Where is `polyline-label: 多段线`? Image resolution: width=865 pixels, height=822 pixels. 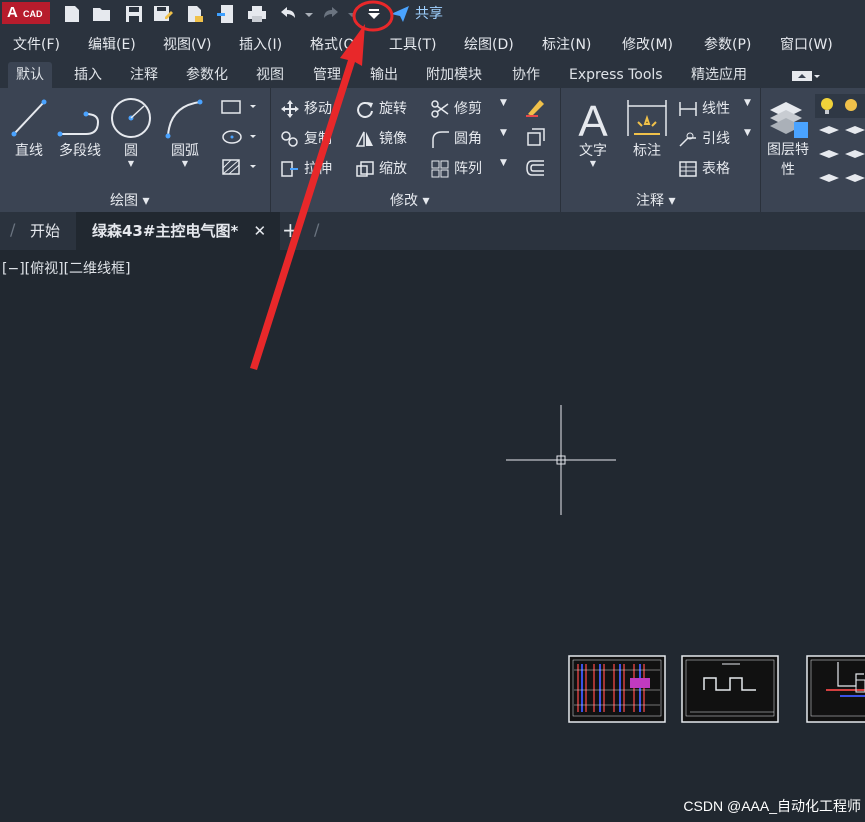 polyline-label: 多段线 is located at coordinates (80, 151).